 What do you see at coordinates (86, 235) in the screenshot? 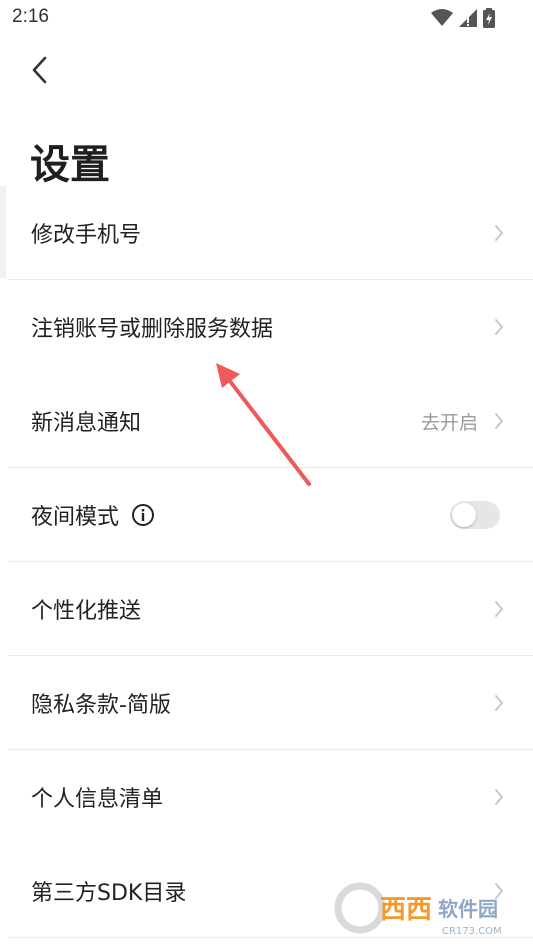
I see `setting-label: 修改手机号` at bounding box center [86, 235].